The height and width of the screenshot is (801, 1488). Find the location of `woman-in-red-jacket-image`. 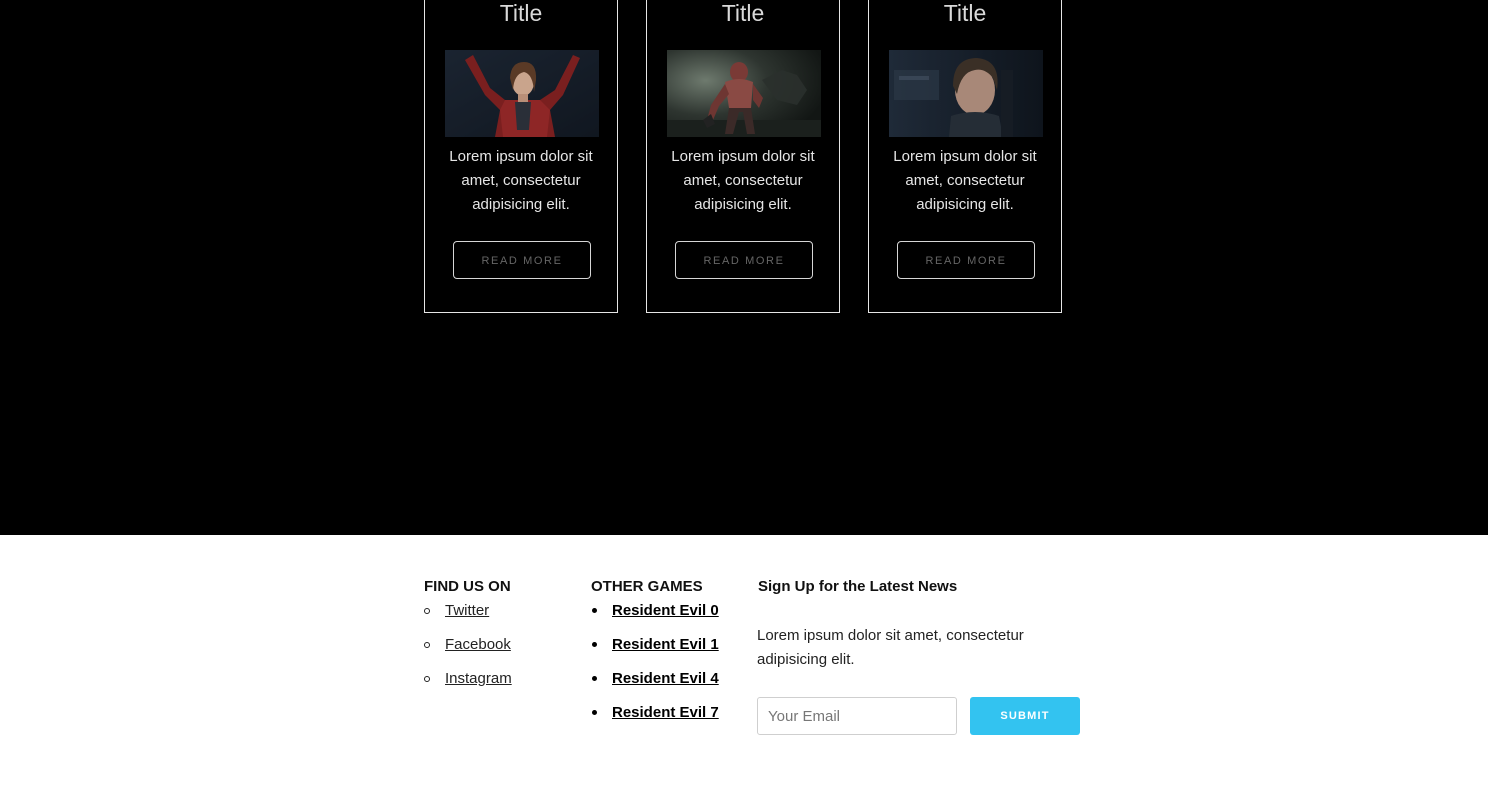

woman-in-red-jacket-image is located at coordinates (522, 93).